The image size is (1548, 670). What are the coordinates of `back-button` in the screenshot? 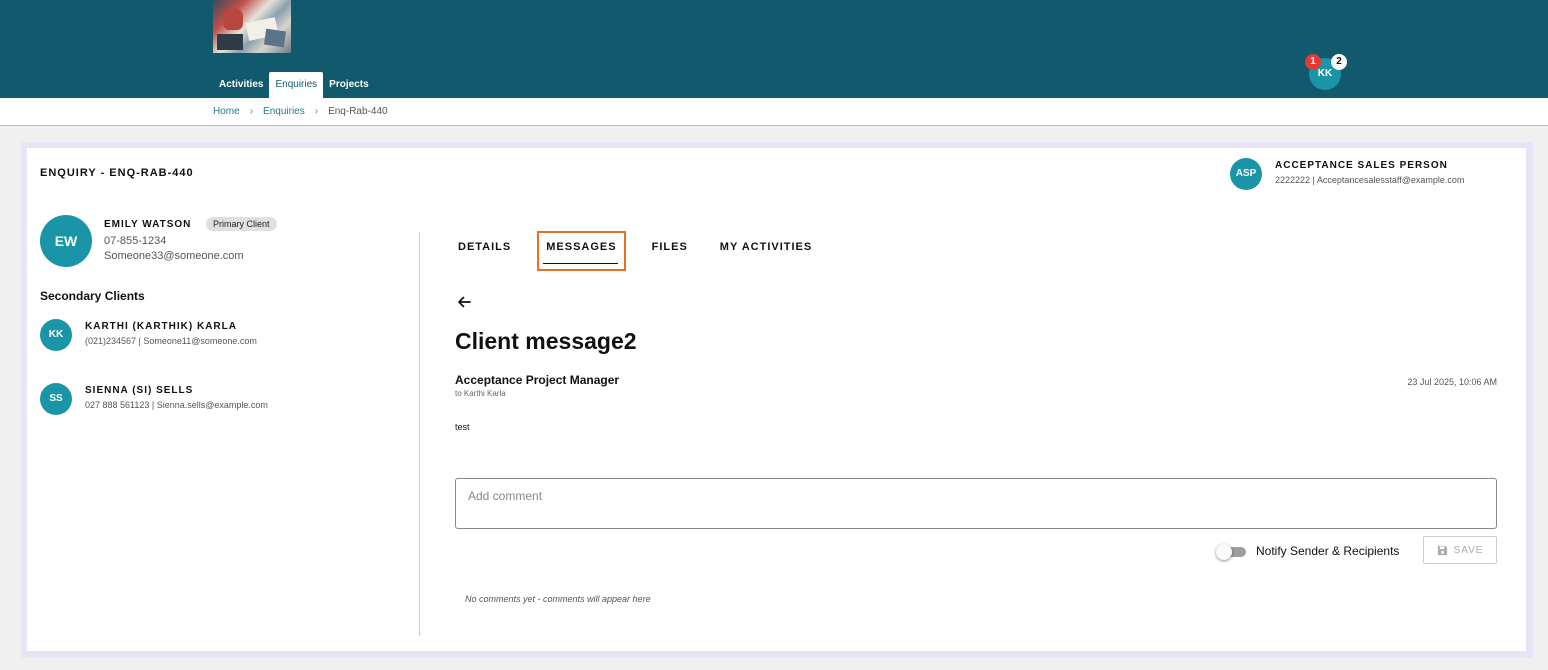 It's located at (464, 302).